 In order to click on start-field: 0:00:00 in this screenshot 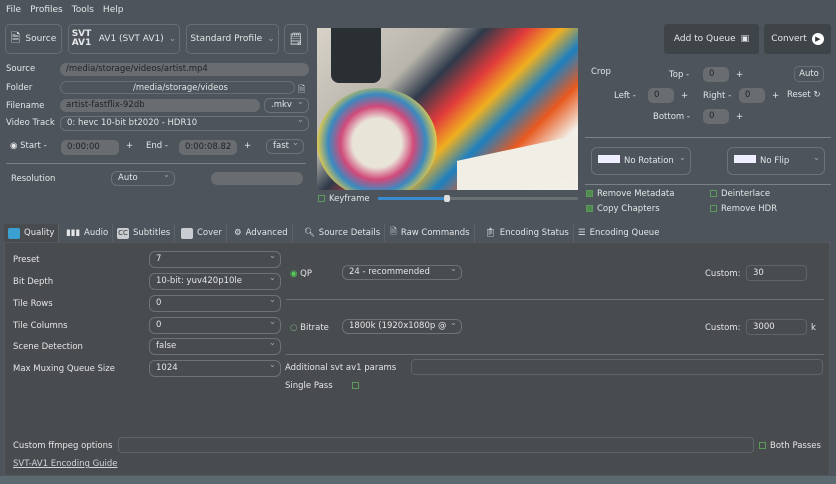, I will do `click(90, 147)`.